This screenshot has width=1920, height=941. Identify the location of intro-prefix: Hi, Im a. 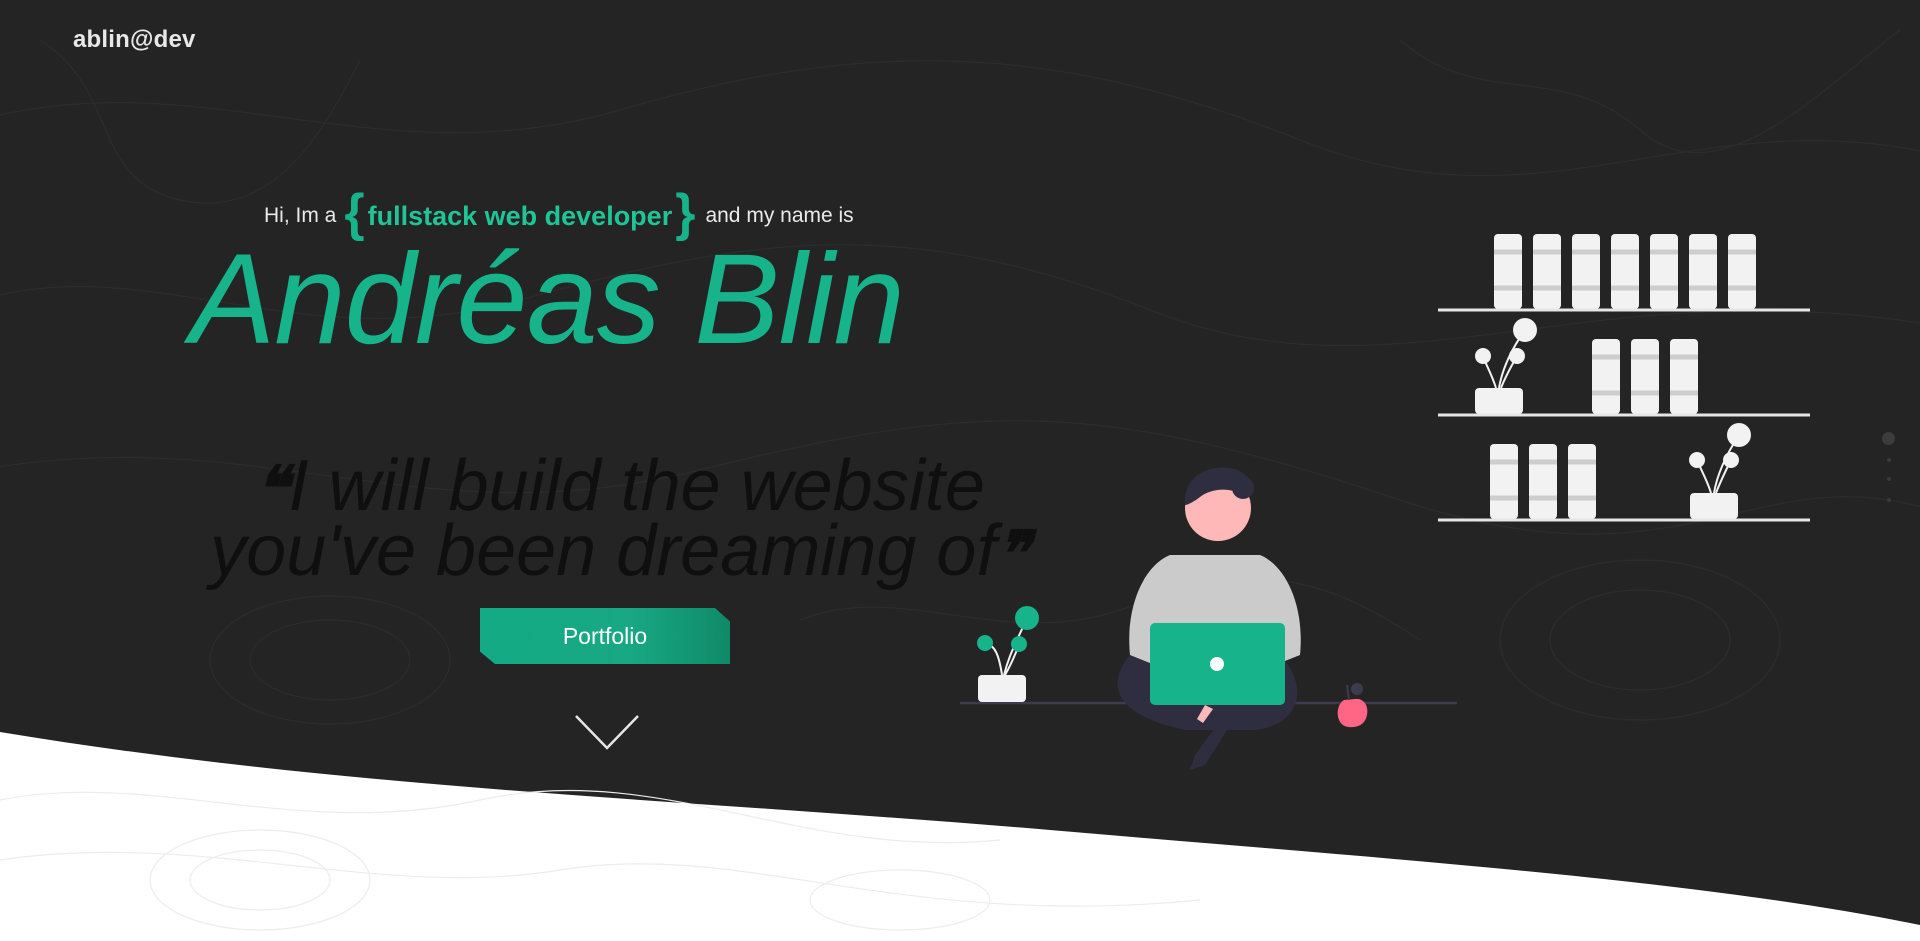
(300, 215).